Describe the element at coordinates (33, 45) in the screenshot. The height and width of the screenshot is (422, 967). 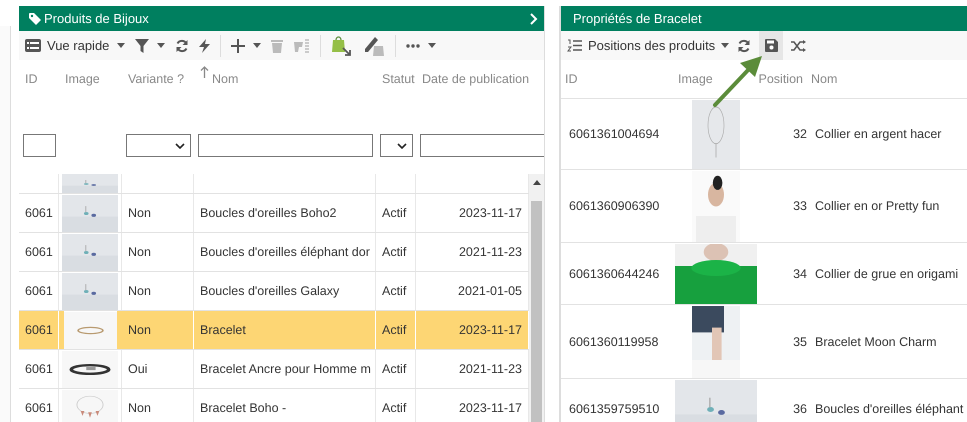
I see `list-icon` at that location.